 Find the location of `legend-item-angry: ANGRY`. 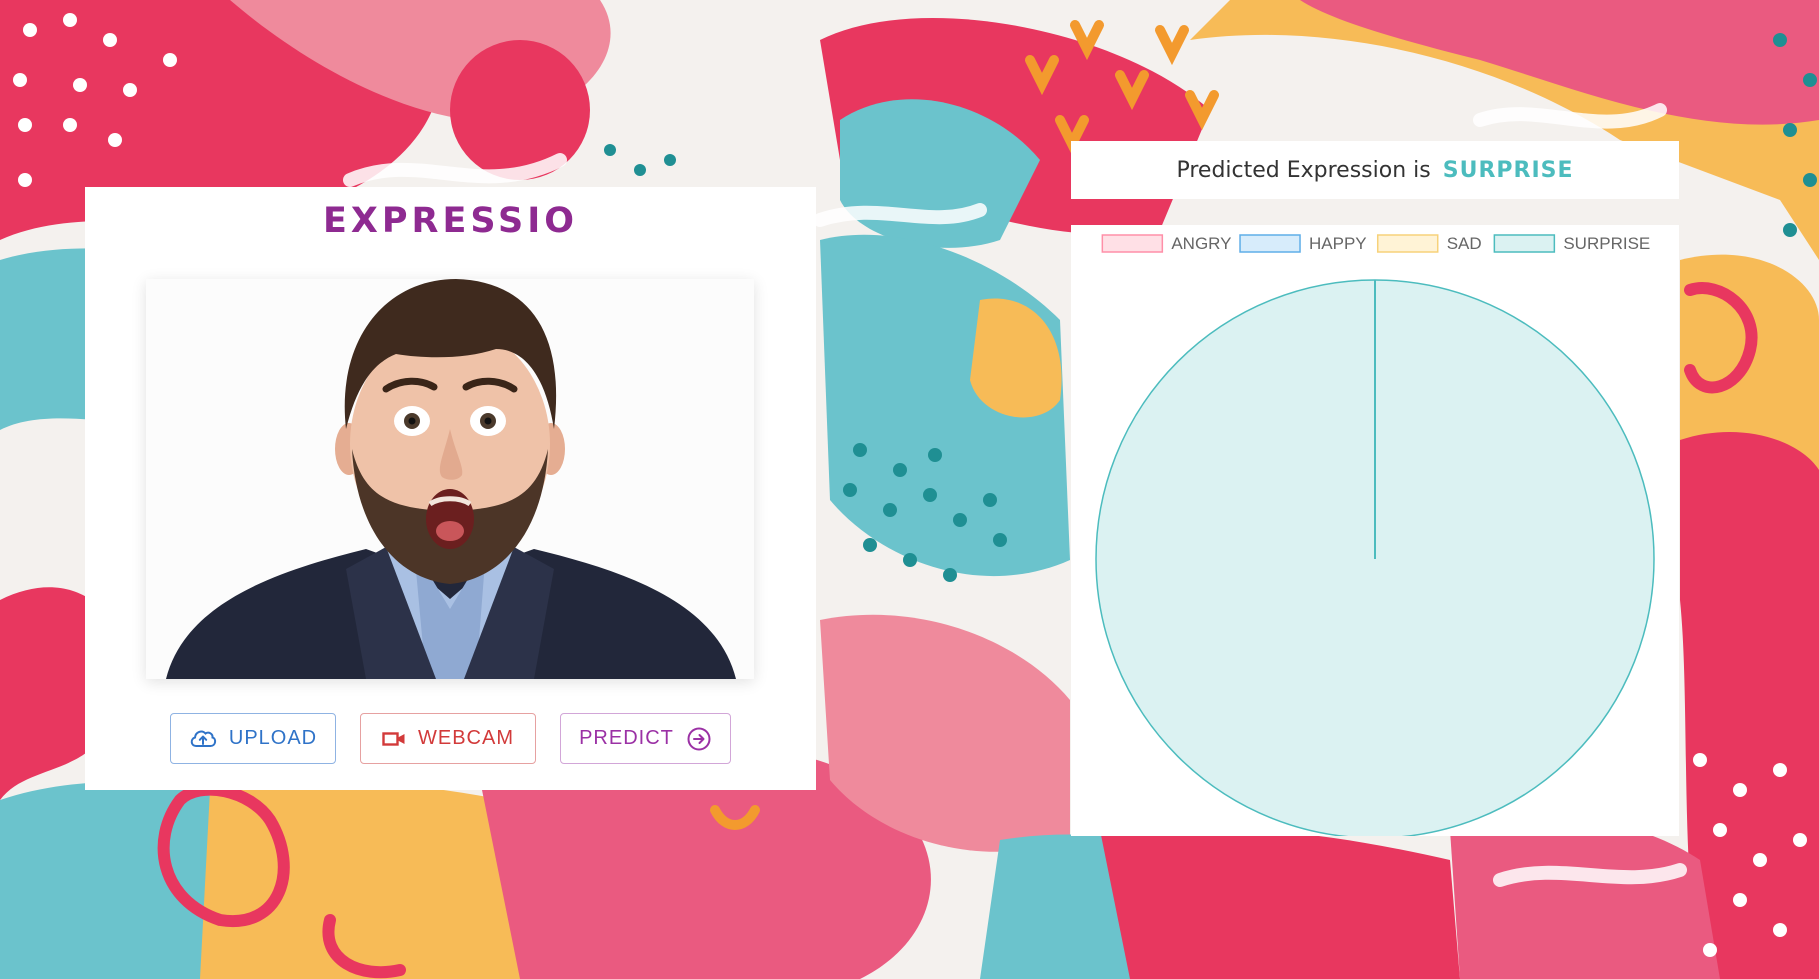

legend-item-angry: ANGRY is located at coordinates (1166, 243).